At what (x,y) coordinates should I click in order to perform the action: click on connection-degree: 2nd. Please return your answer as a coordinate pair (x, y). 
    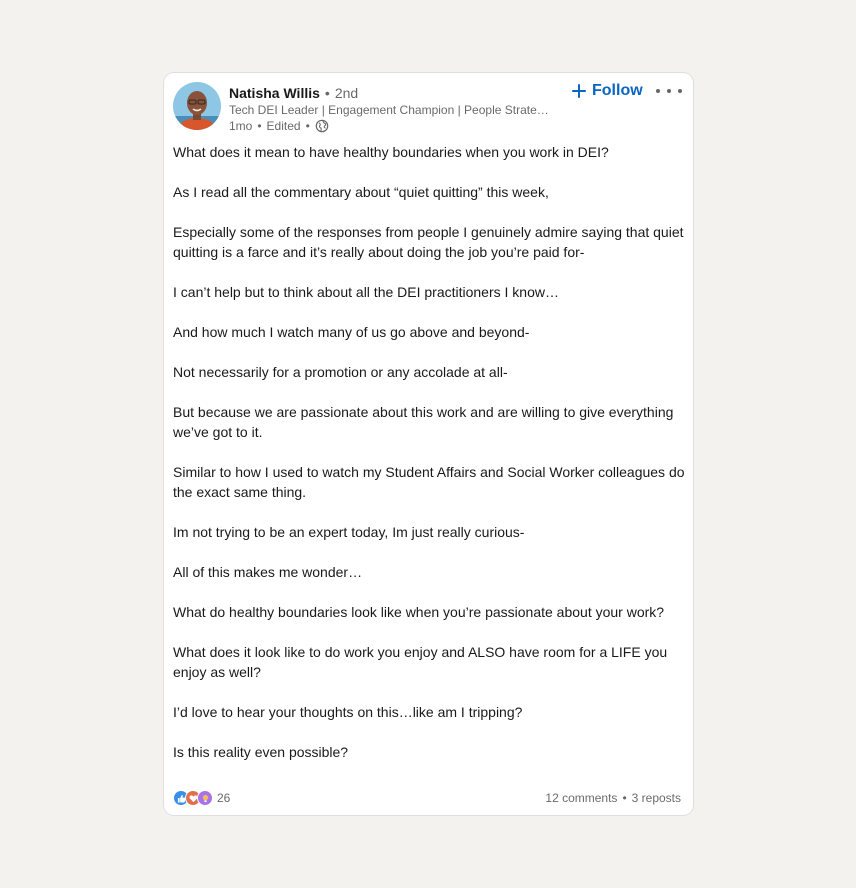
    Looking at the image, I should click on (346, 93).